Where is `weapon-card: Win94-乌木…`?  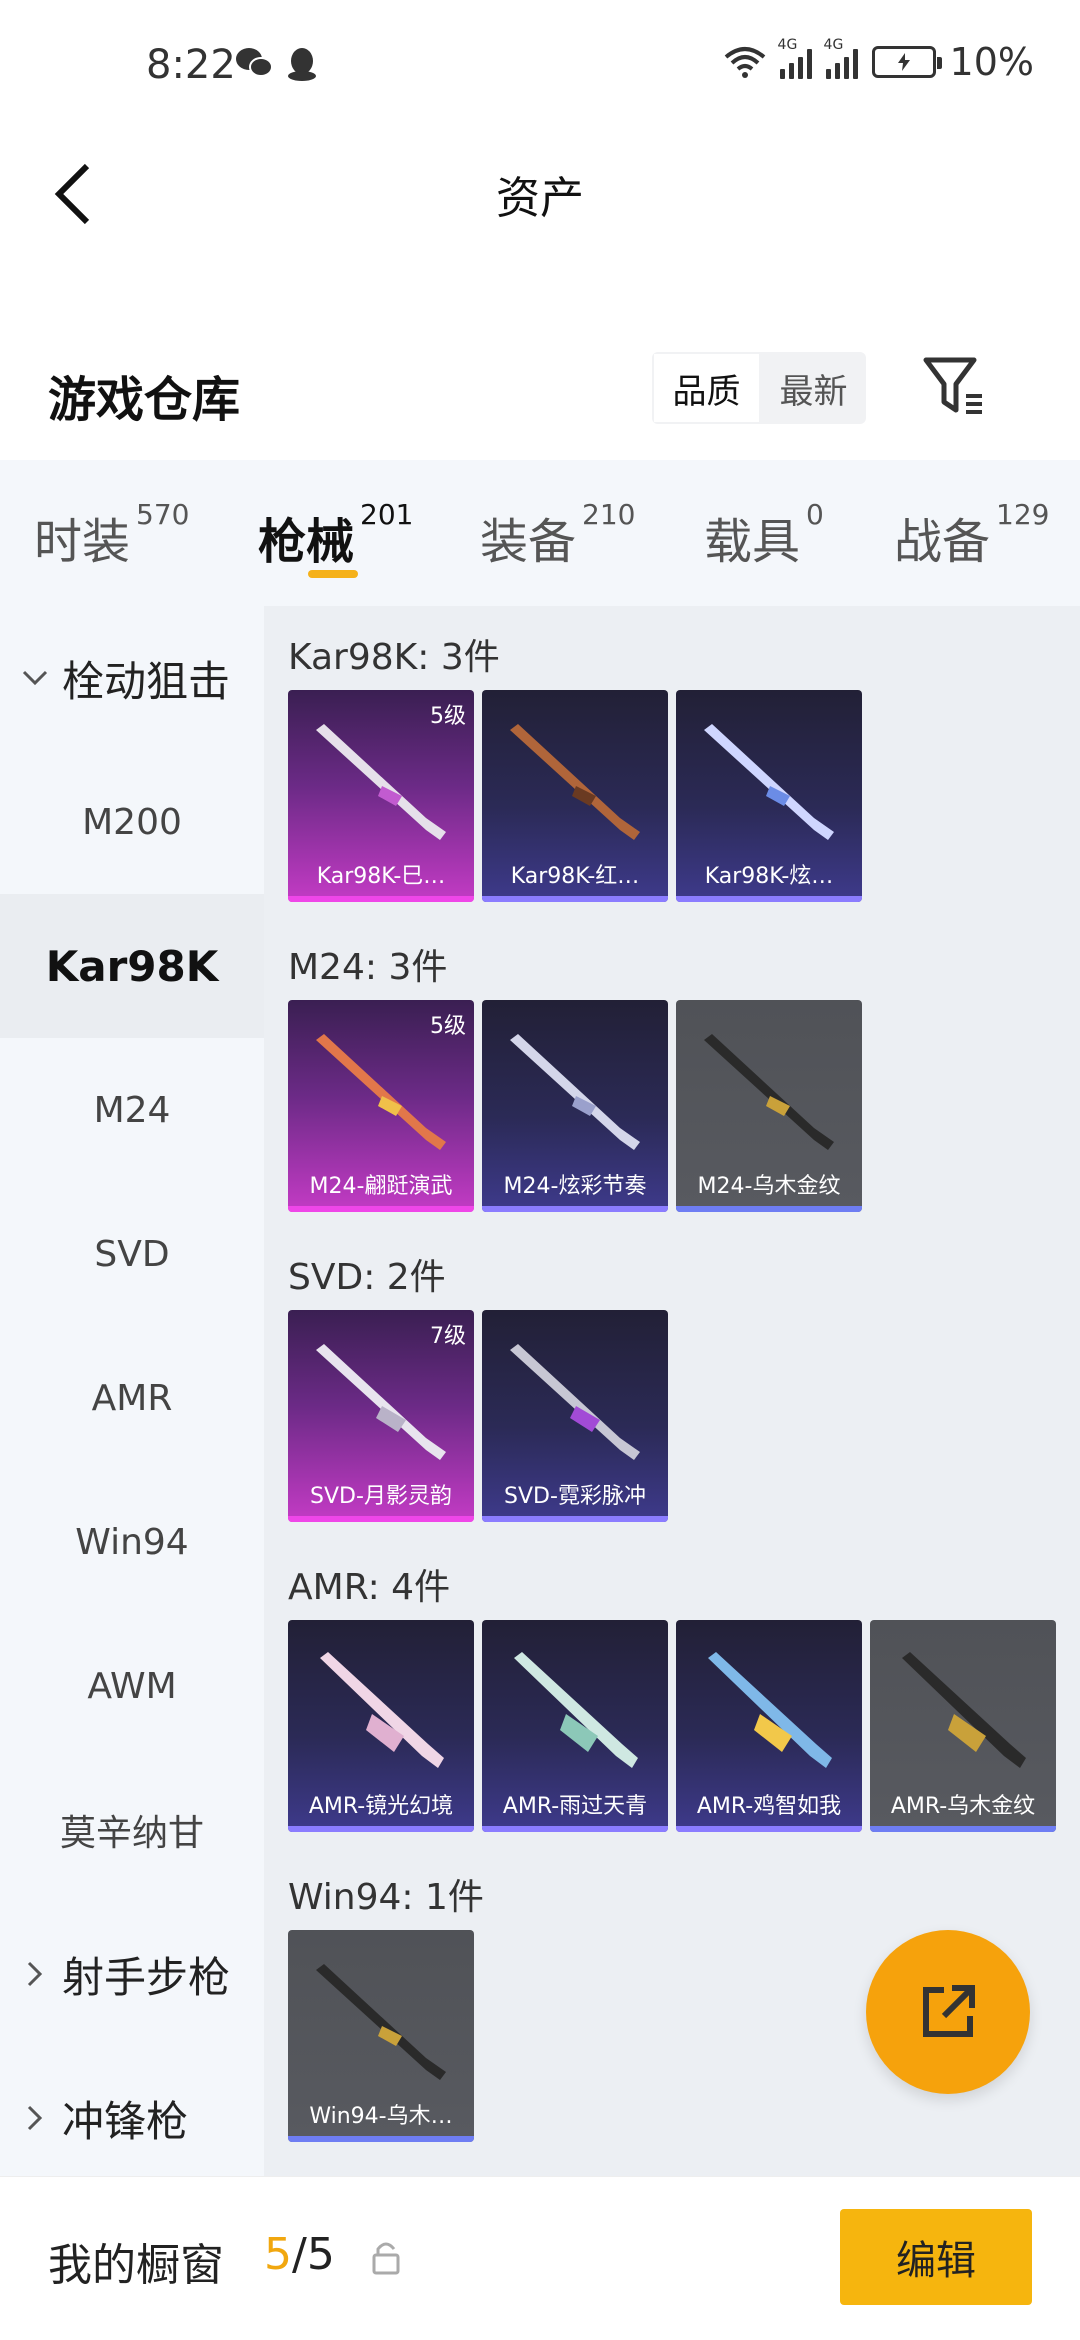
weapon-card: Win94-乌木… is located at coordinates (381, 2036).